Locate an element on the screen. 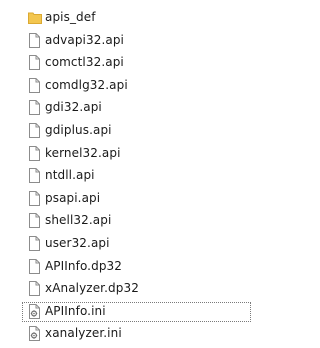  file-name-label: gdiplus.api is located at coordinates (78, 129).